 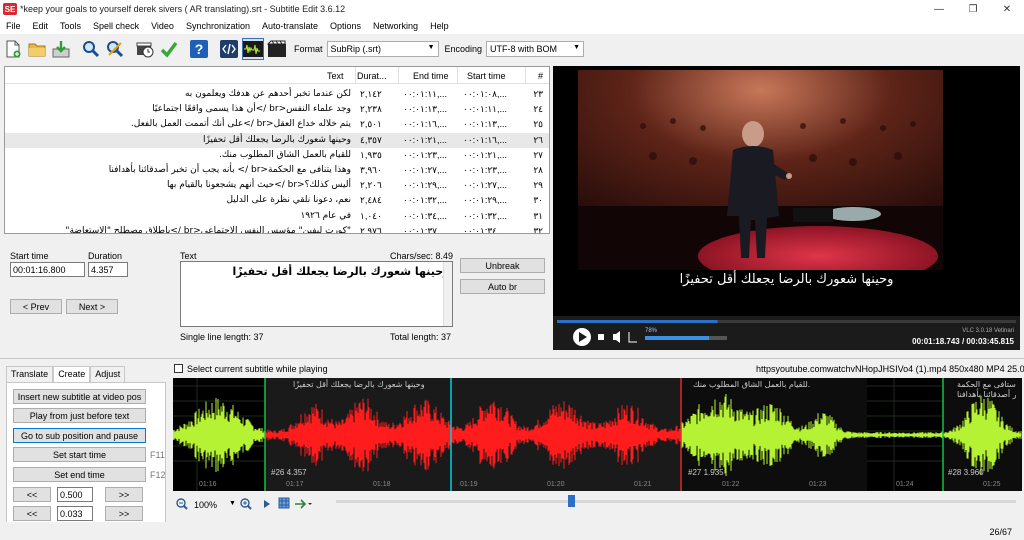 What do you see at coordinates (178, 368) in the screenshot?
I see `select-while-playing-checkbox` at bounding box center [178, 368].